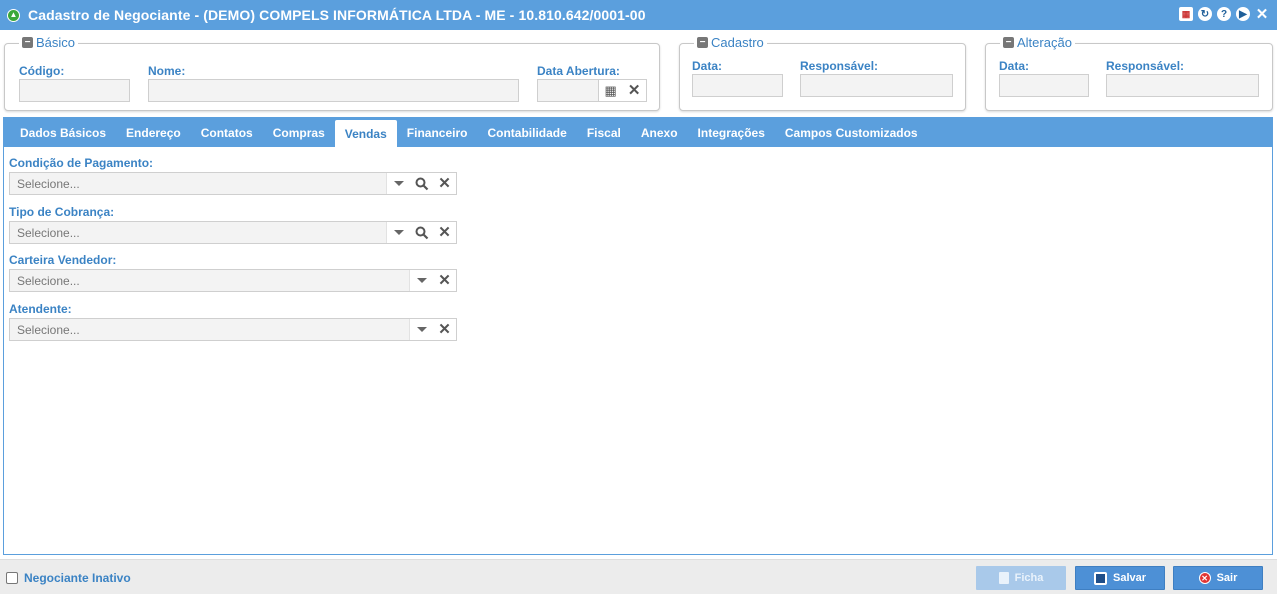 The height and width of the screenshot is (594, 1277). Describe the element at coordinates (707, 66) in the screenshot. I see `cadastro-data-label: Data:` at that location.